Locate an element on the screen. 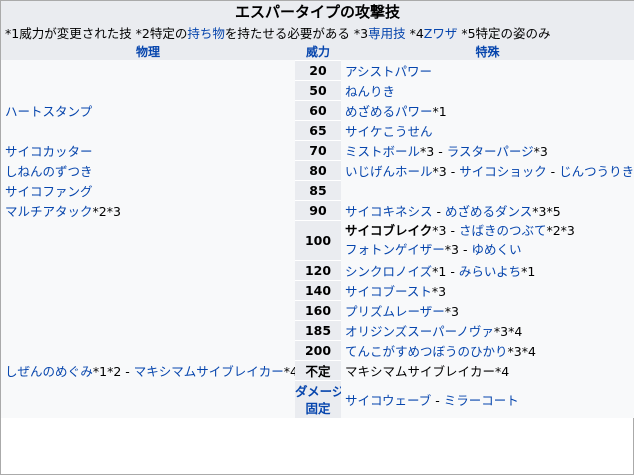 The height and width of the screenshot is (475, 634). special-header: 特殊 is located at coordinates (487, 51).